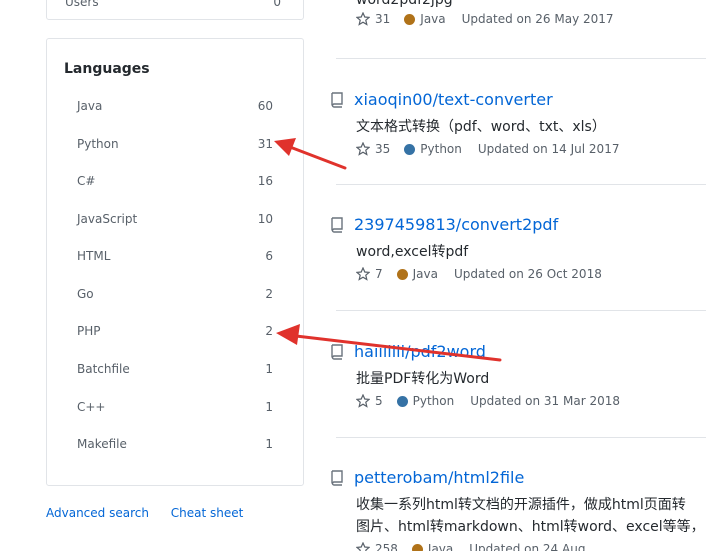  What do you see at coordinates (383, 149) in the screenshot?
I see `star-count: 35` at bounding box center [383, 149].